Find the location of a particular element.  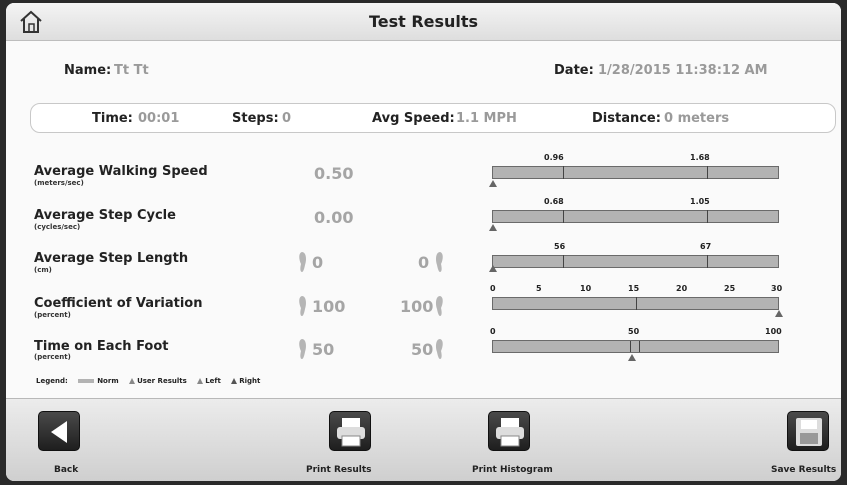

legend-title: Legend: is located at coordinates (52, 381).